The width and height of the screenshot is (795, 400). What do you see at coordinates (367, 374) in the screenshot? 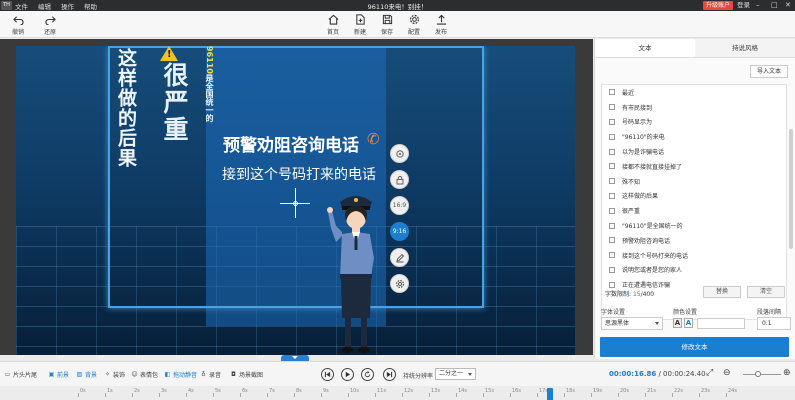
I see `replay-button` at bounding box center [367, 374].